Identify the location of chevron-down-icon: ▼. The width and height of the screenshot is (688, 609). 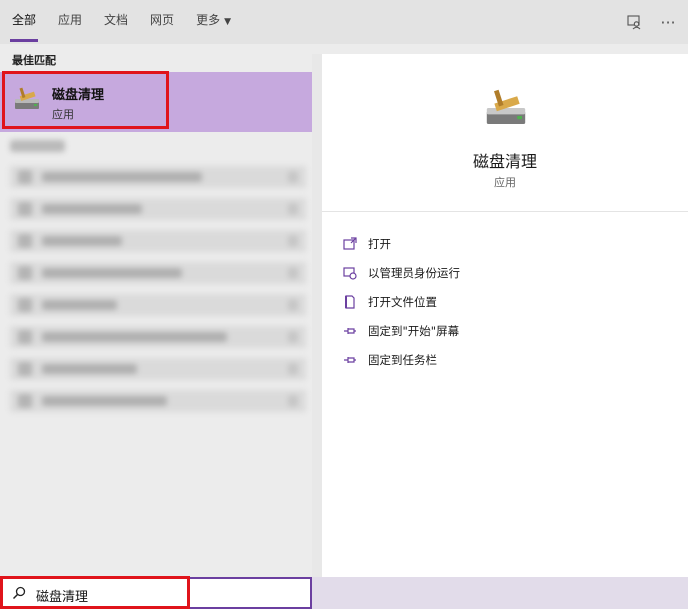
(227, 22).